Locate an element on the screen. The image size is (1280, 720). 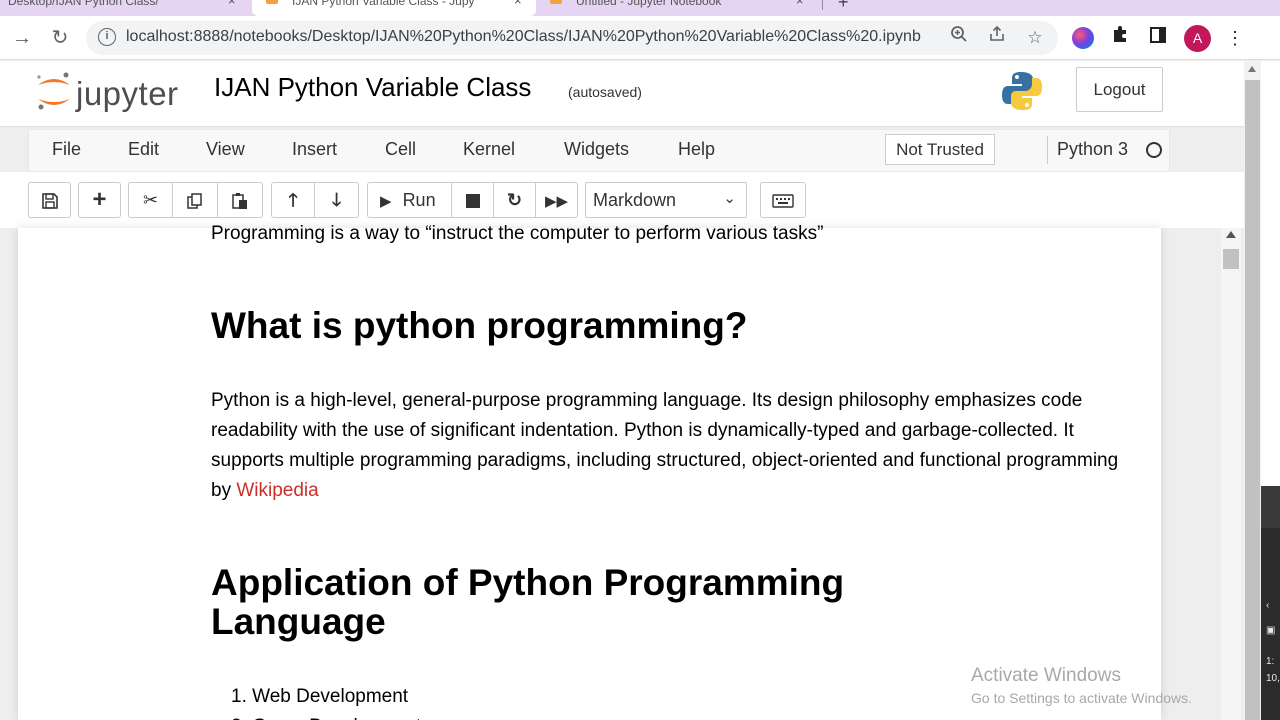
stop-icon is located at coordinates (472, 201).